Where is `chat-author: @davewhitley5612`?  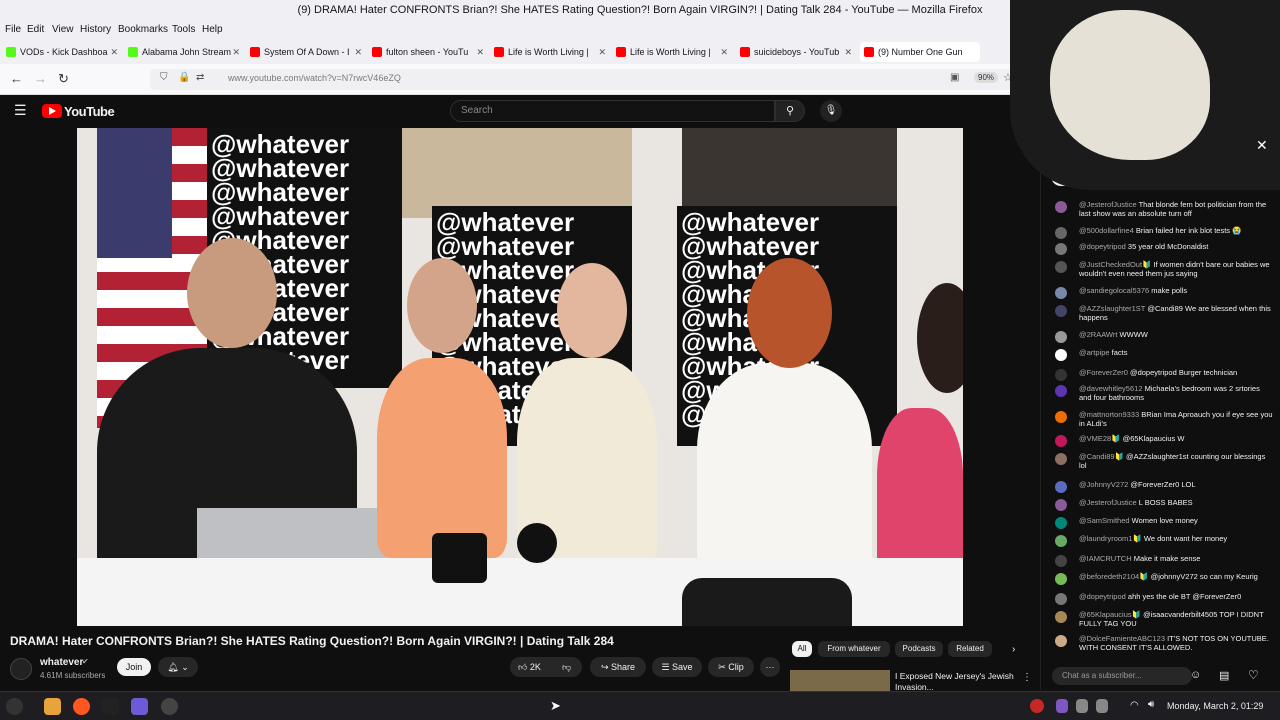 chat-author: @davewhitley5612 is located at coordinates (1111, 388).